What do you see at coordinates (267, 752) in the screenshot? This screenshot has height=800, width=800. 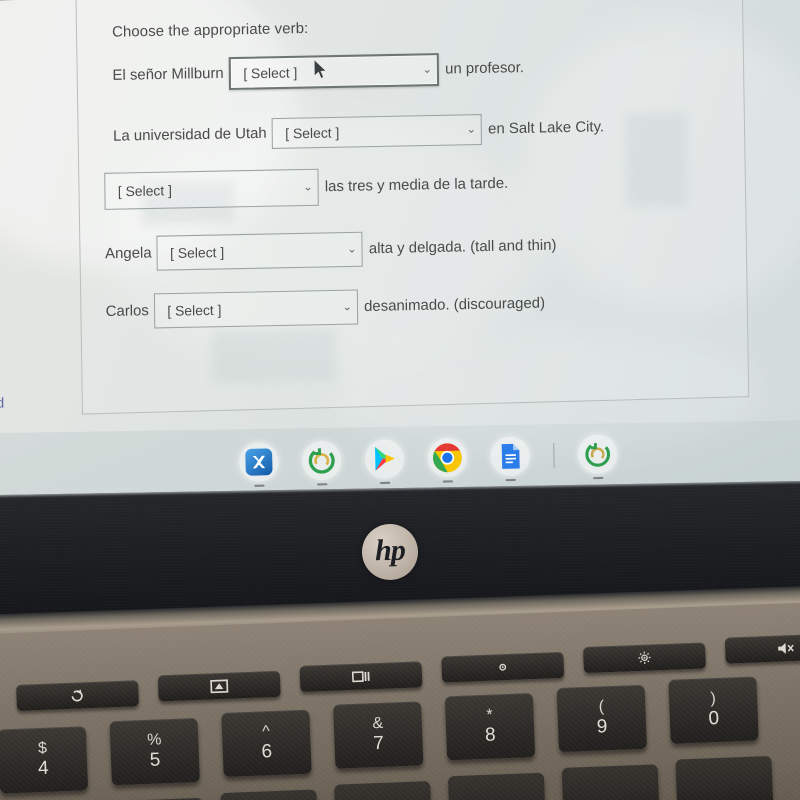 I see `key-digit-6: 6` at bounding box center [267, 752].